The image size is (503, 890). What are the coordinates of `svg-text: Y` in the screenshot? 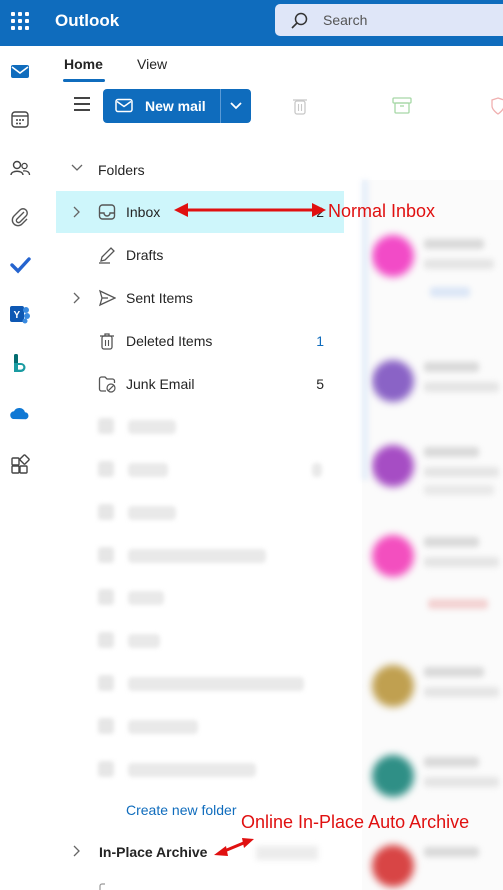 It's located at (17, 315).